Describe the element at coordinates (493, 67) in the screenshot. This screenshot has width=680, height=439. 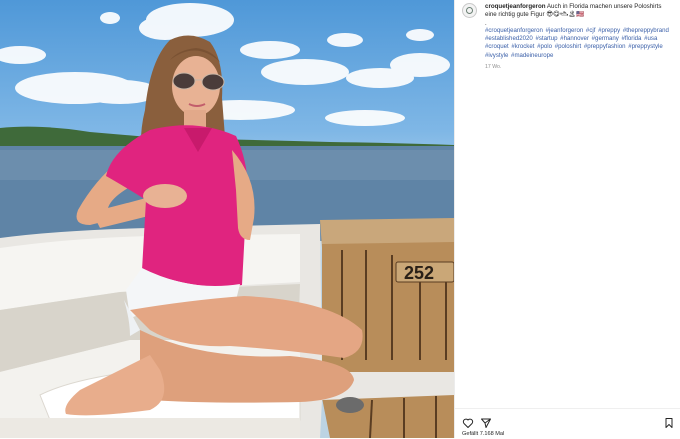
I see `post-timestamp: 17 Wo.` at that location.